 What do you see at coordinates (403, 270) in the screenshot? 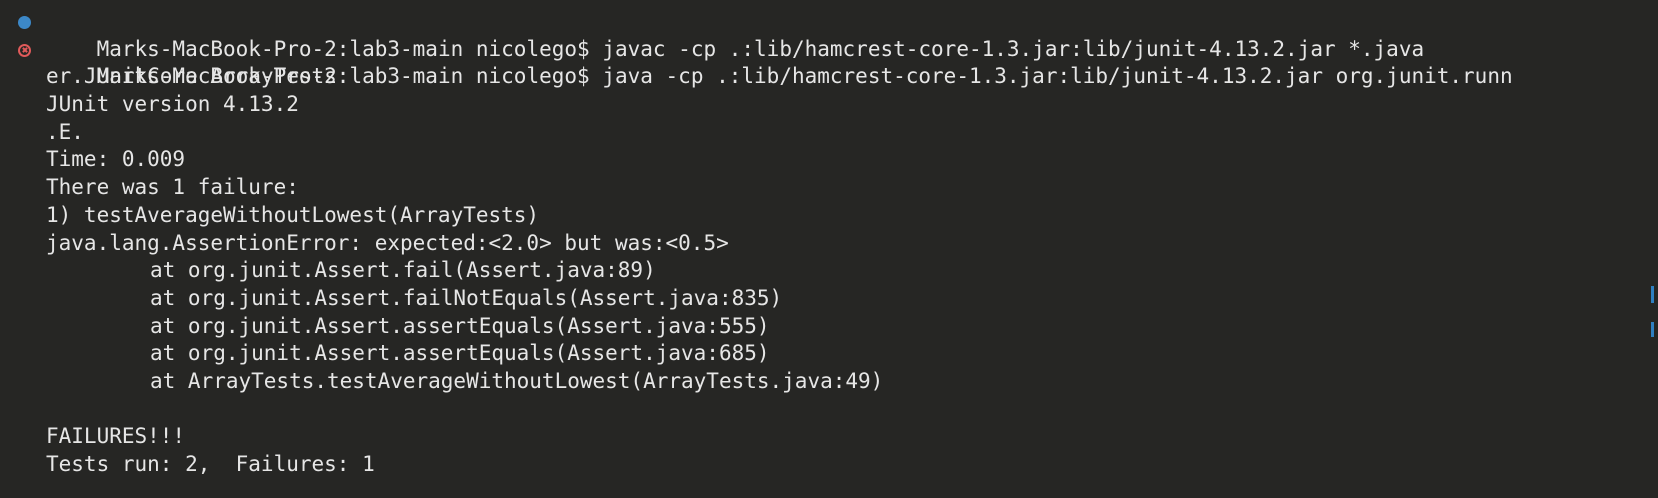
I see `stack-trace-line: at org.junit.Assert.fail(Assert.java:89)` at bounding box center [403, 270].